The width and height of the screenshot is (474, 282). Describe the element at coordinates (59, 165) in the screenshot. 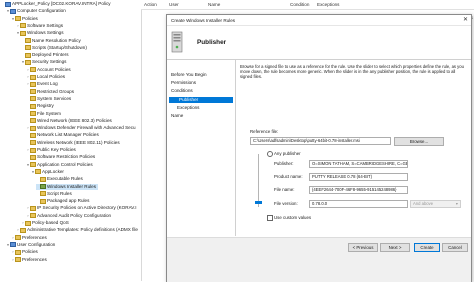

I see `tree-item: ▾ Application Control Policies` at that location.